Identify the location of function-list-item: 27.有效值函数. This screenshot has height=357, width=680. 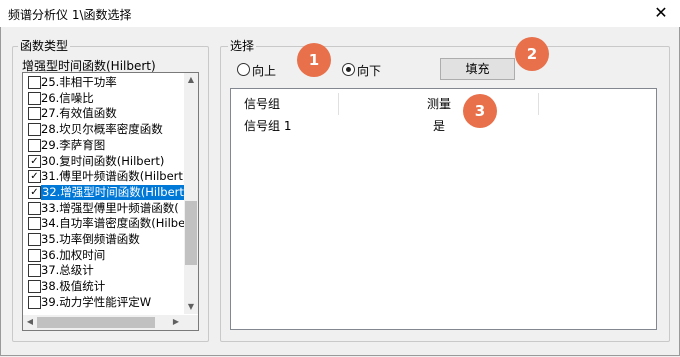
(104, 113).